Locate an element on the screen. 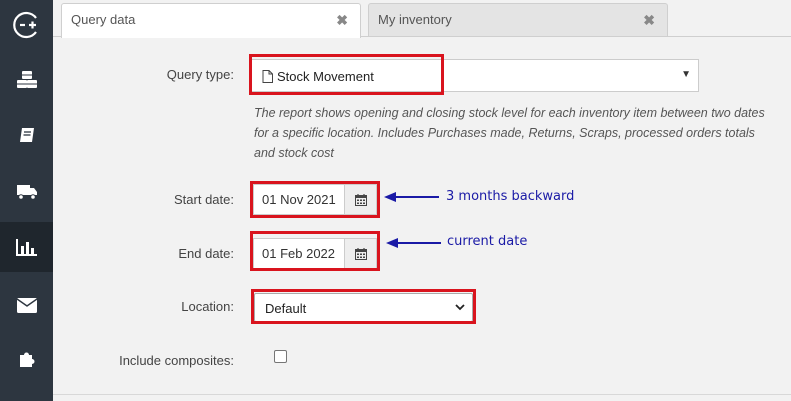 This screenshot has height=401, width=791. sidebar-item-extensions is located at coordinates (26, 359).